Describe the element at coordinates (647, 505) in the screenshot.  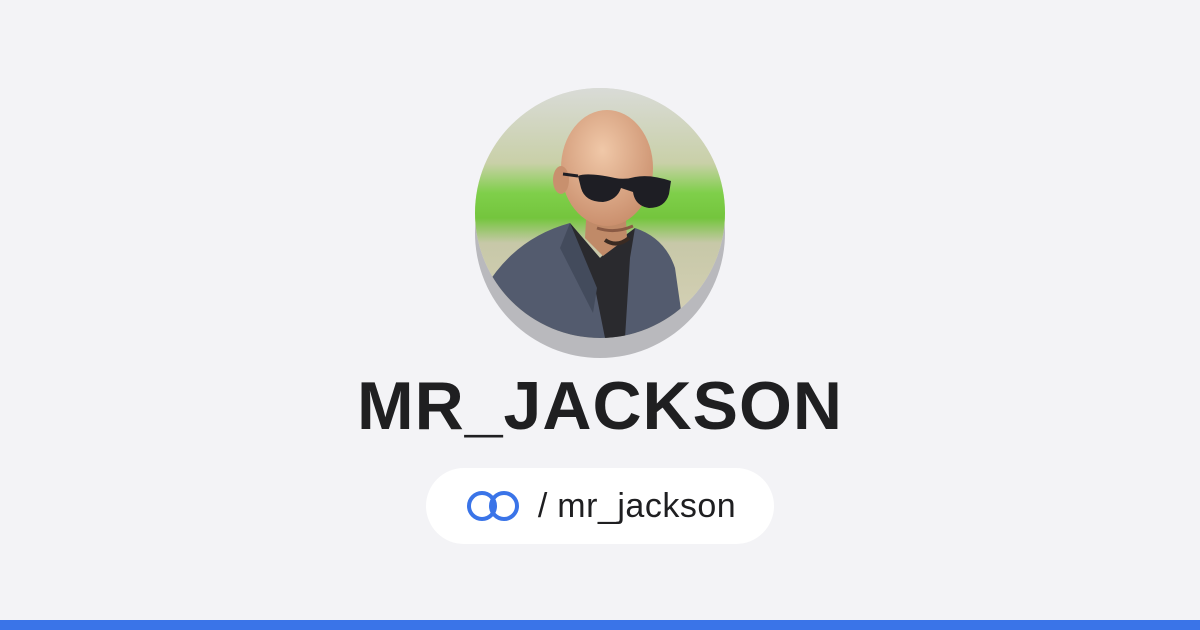
I see `profile-handle: mr_jackson` at that location.